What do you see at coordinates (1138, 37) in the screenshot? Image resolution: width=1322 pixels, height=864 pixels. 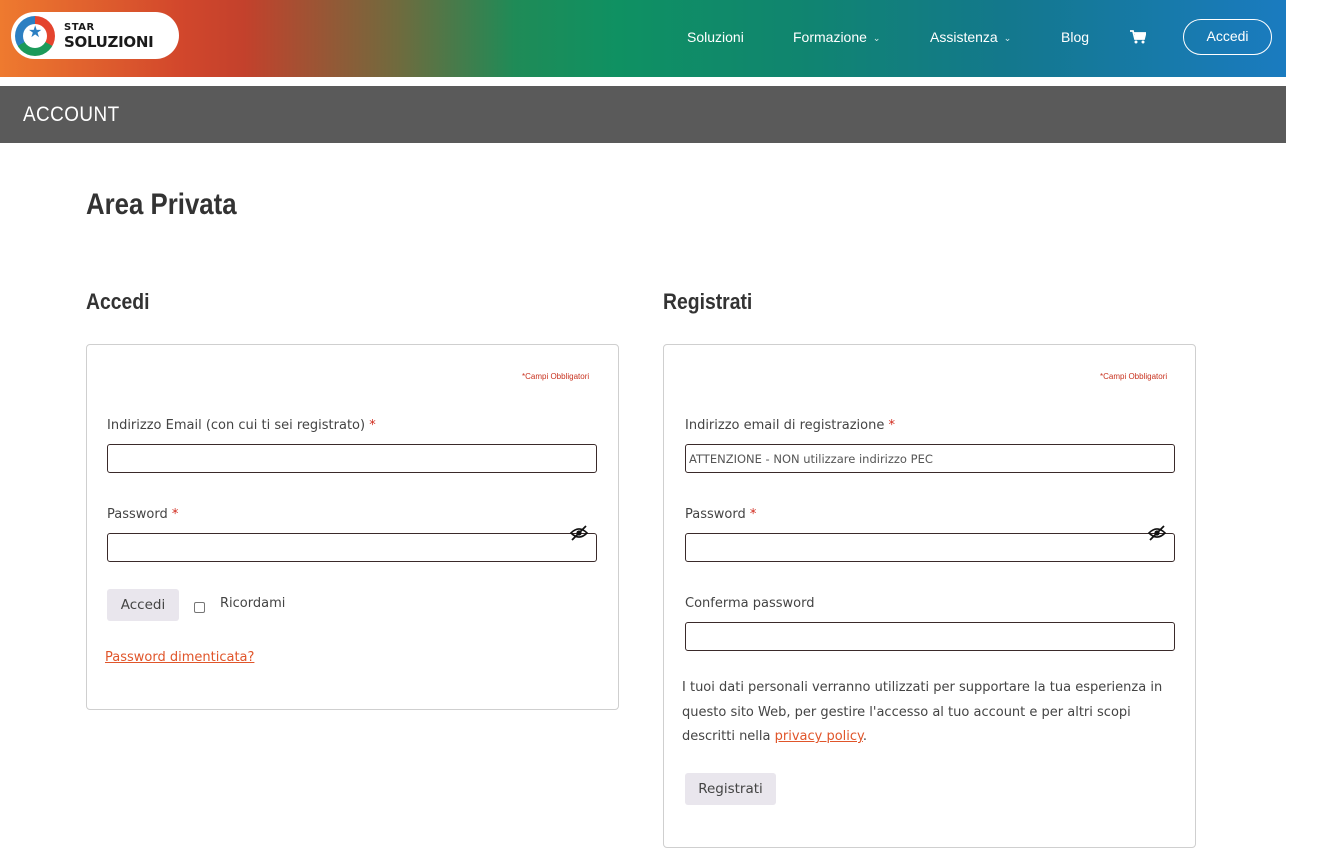 I see `cart-icon` at bounding box center [1138, 37].